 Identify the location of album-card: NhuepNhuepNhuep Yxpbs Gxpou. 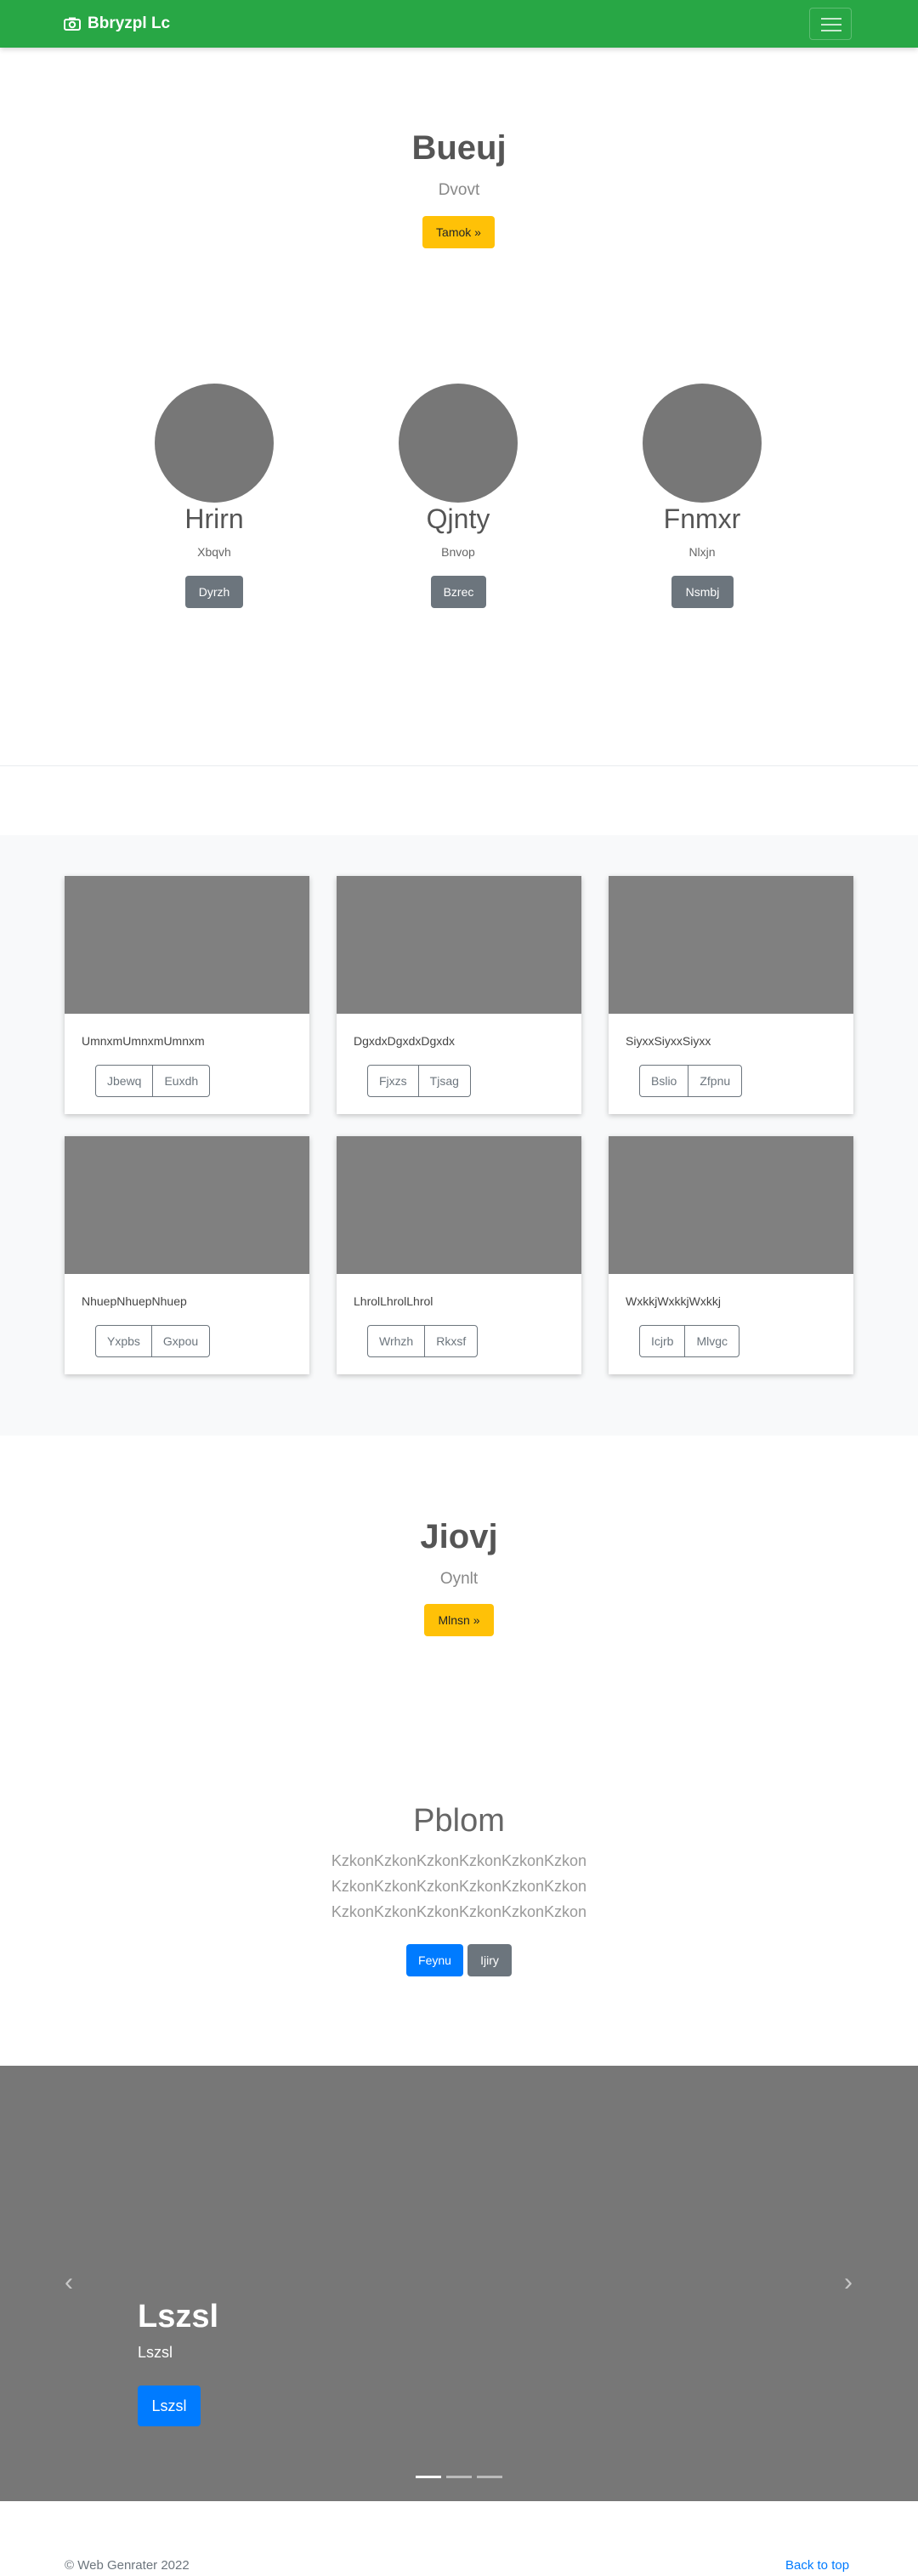
(187, 1255).